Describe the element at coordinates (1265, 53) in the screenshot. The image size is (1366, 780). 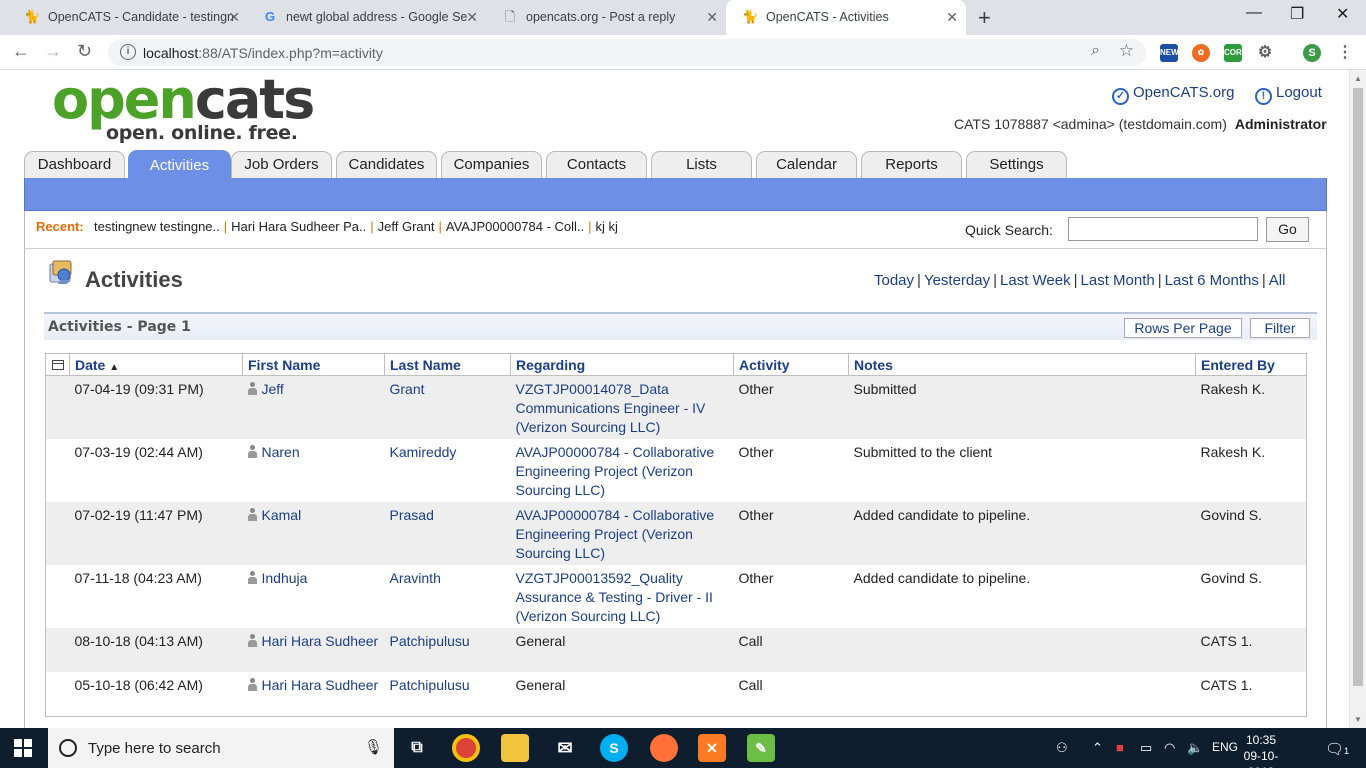
I see `gear-extension-icon: ⚙` at that location.